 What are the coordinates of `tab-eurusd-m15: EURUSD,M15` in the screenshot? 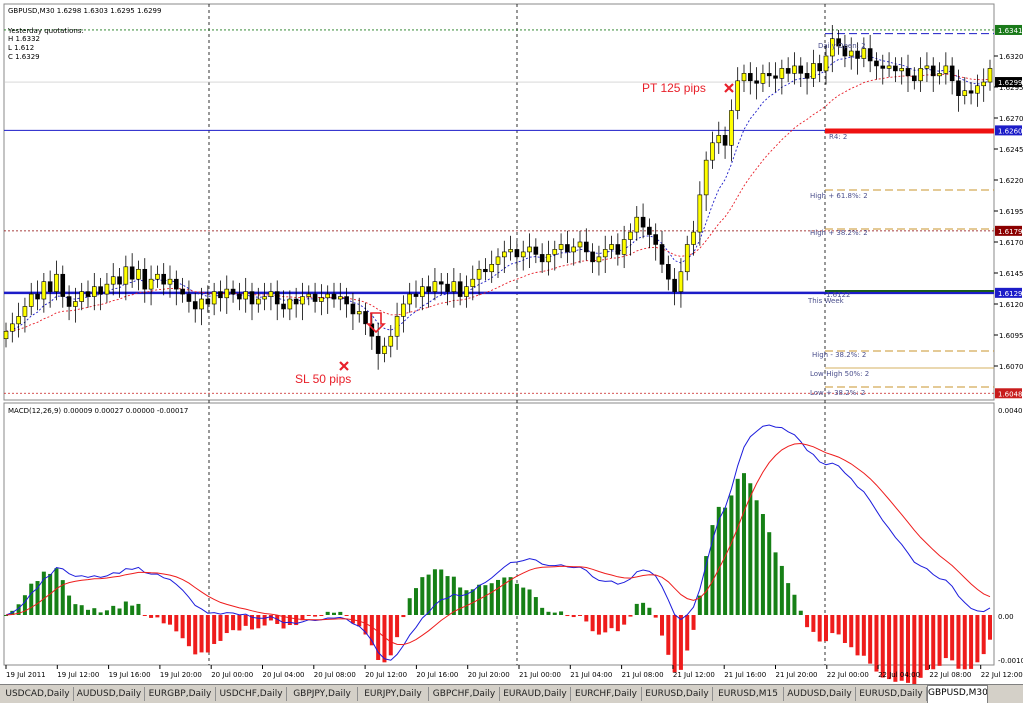 It's located at (748, 694).